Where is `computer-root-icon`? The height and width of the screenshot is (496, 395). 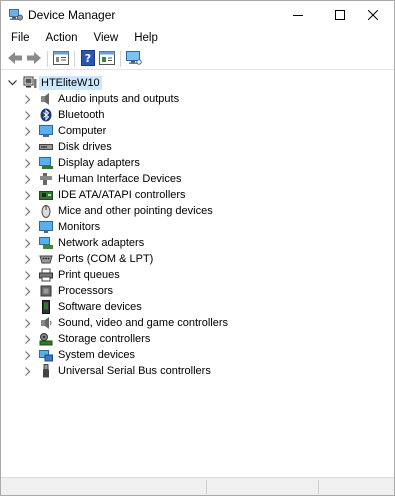 computer-root-icon is located at coordinates (30, 83).